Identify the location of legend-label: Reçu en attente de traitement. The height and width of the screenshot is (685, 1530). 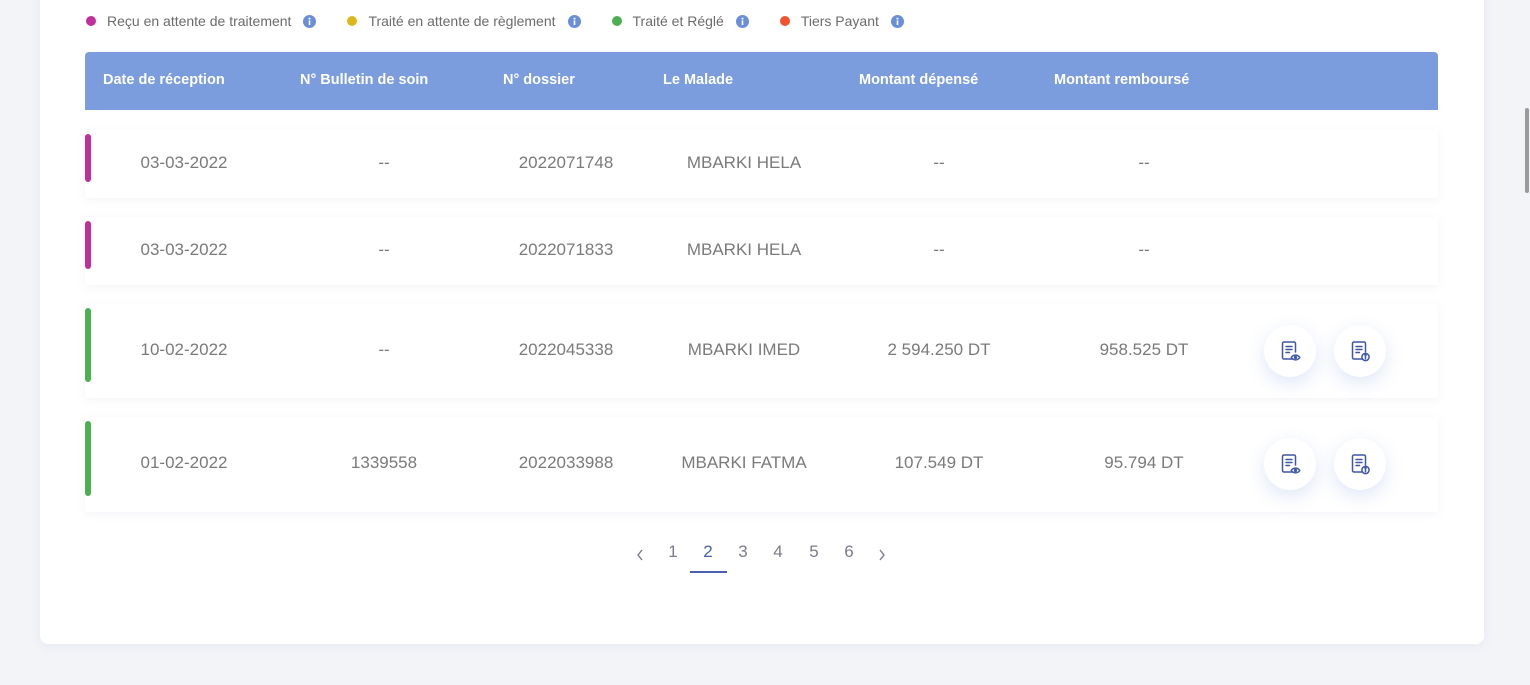
(199, 21).